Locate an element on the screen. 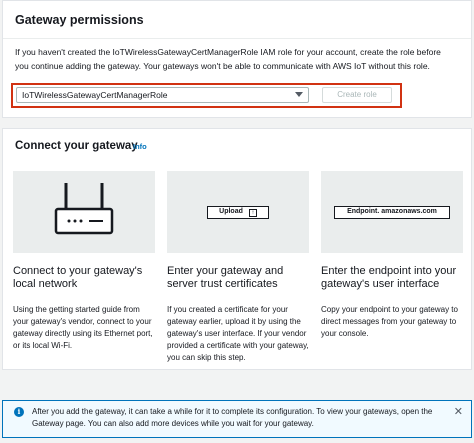 This screenshot has width=474, height=443. upload-illustration: Upload ↑ is located at coordinates (238, 212).